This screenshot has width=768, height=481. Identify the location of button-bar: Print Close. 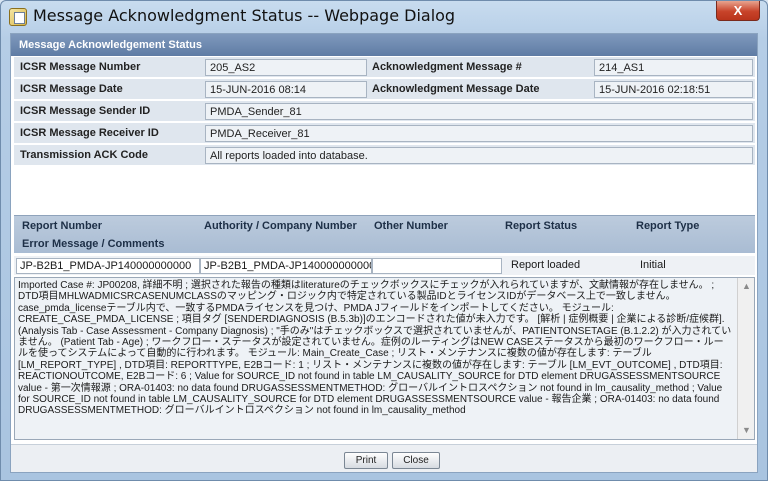
(384, 458).